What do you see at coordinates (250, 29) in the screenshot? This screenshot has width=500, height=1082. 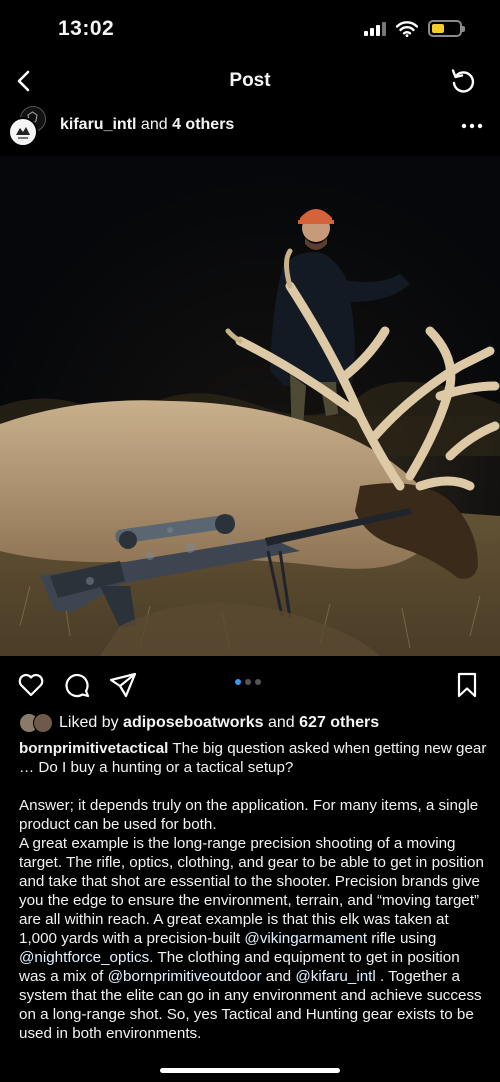 I see `status-bar: 13:02` at bounding box center [250, 29].